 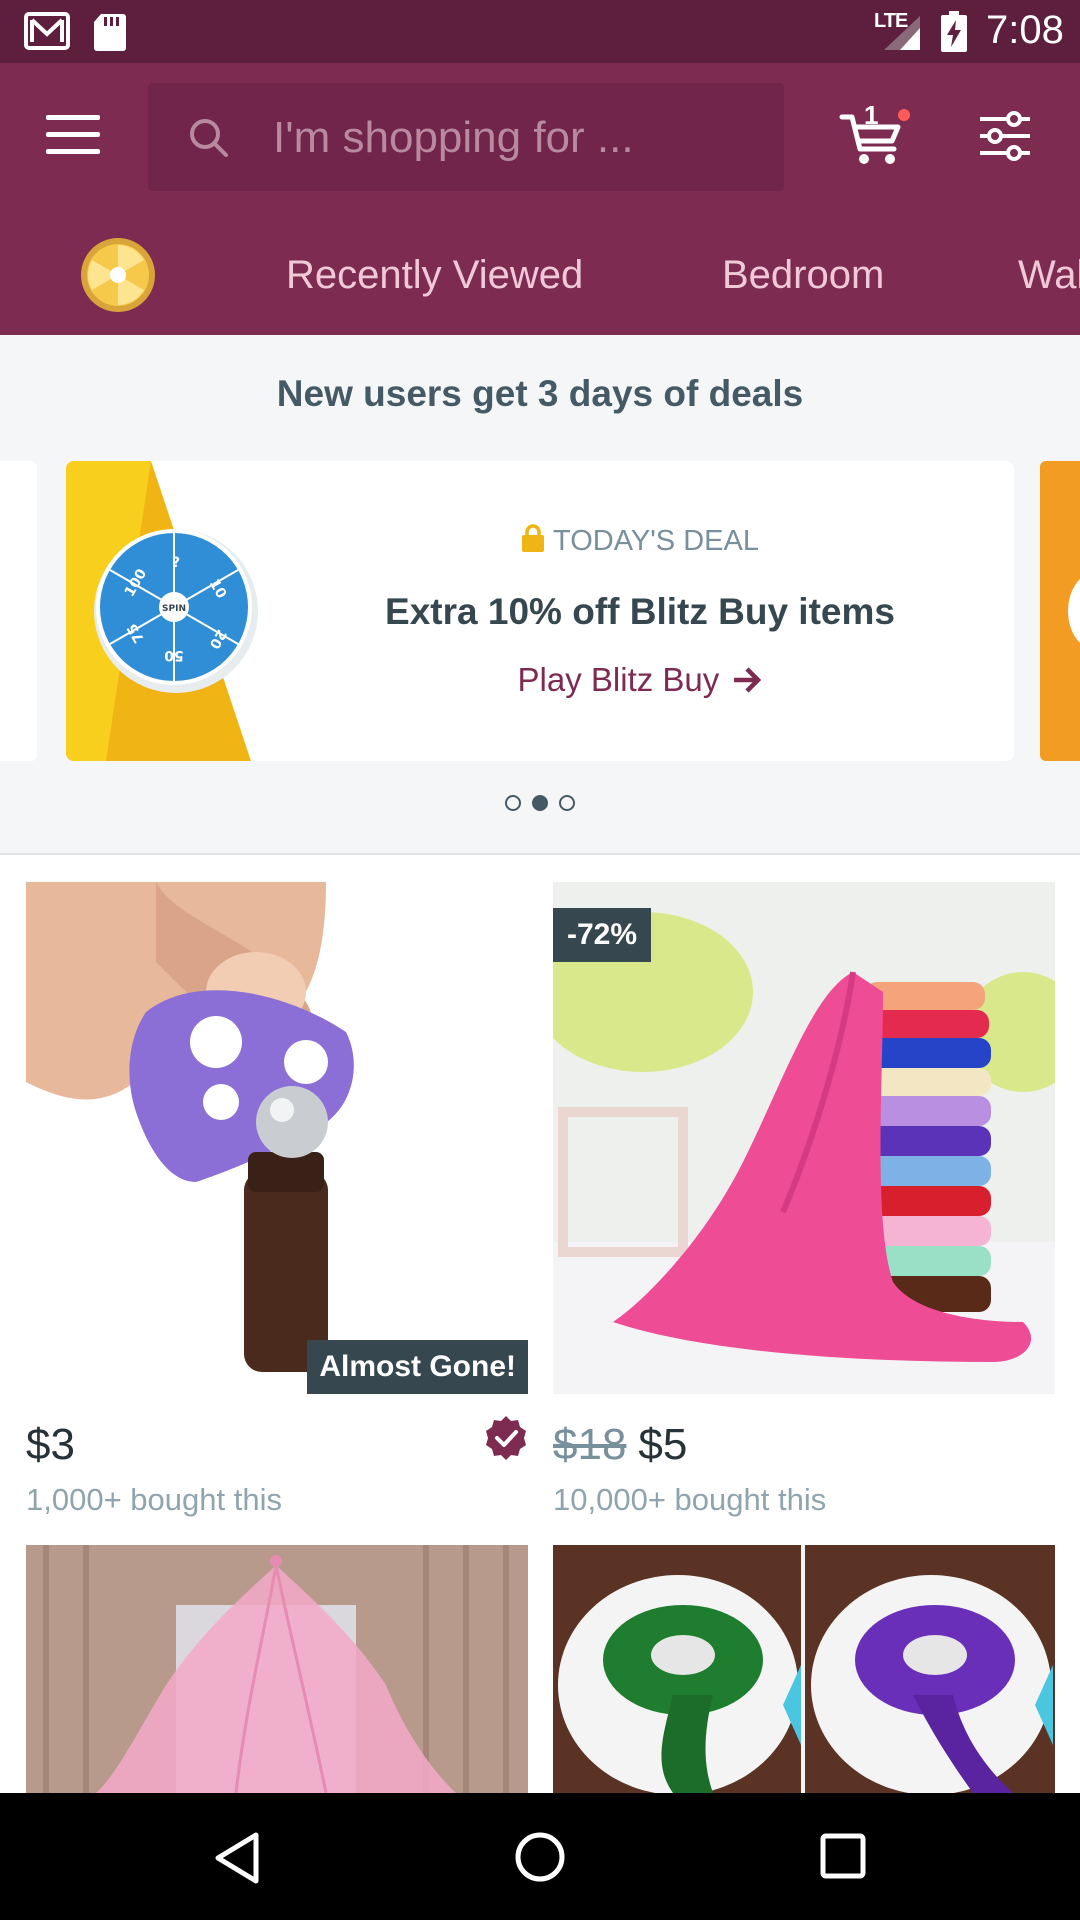 I want to click on product-price: $3, so click(x=50, y=1444).